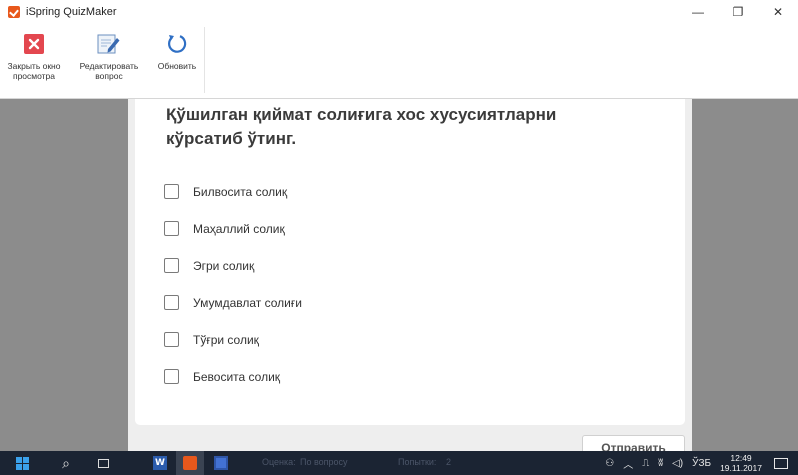  I want to click on network-icon: ⎍, so click(645, 463).